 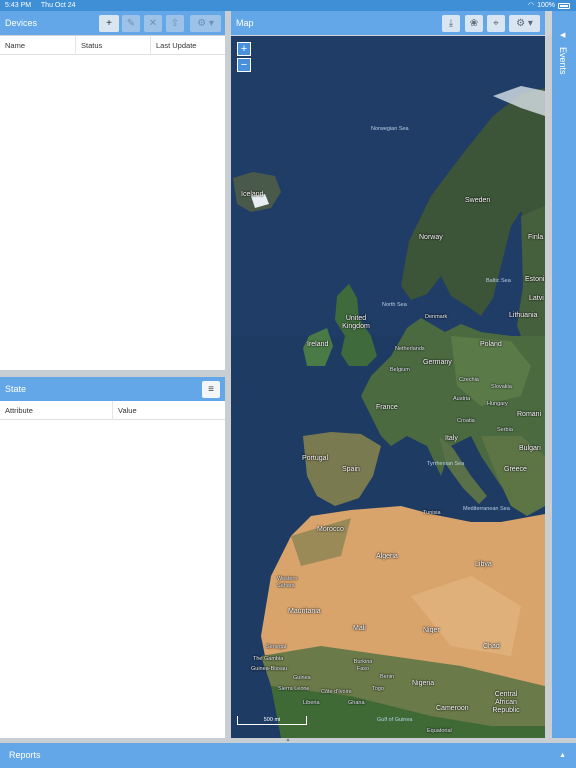 What do you see at coordinates (531, 5) in the screenshot?
I see `wifi-icon: ◠` at bounding box center [531, 5].